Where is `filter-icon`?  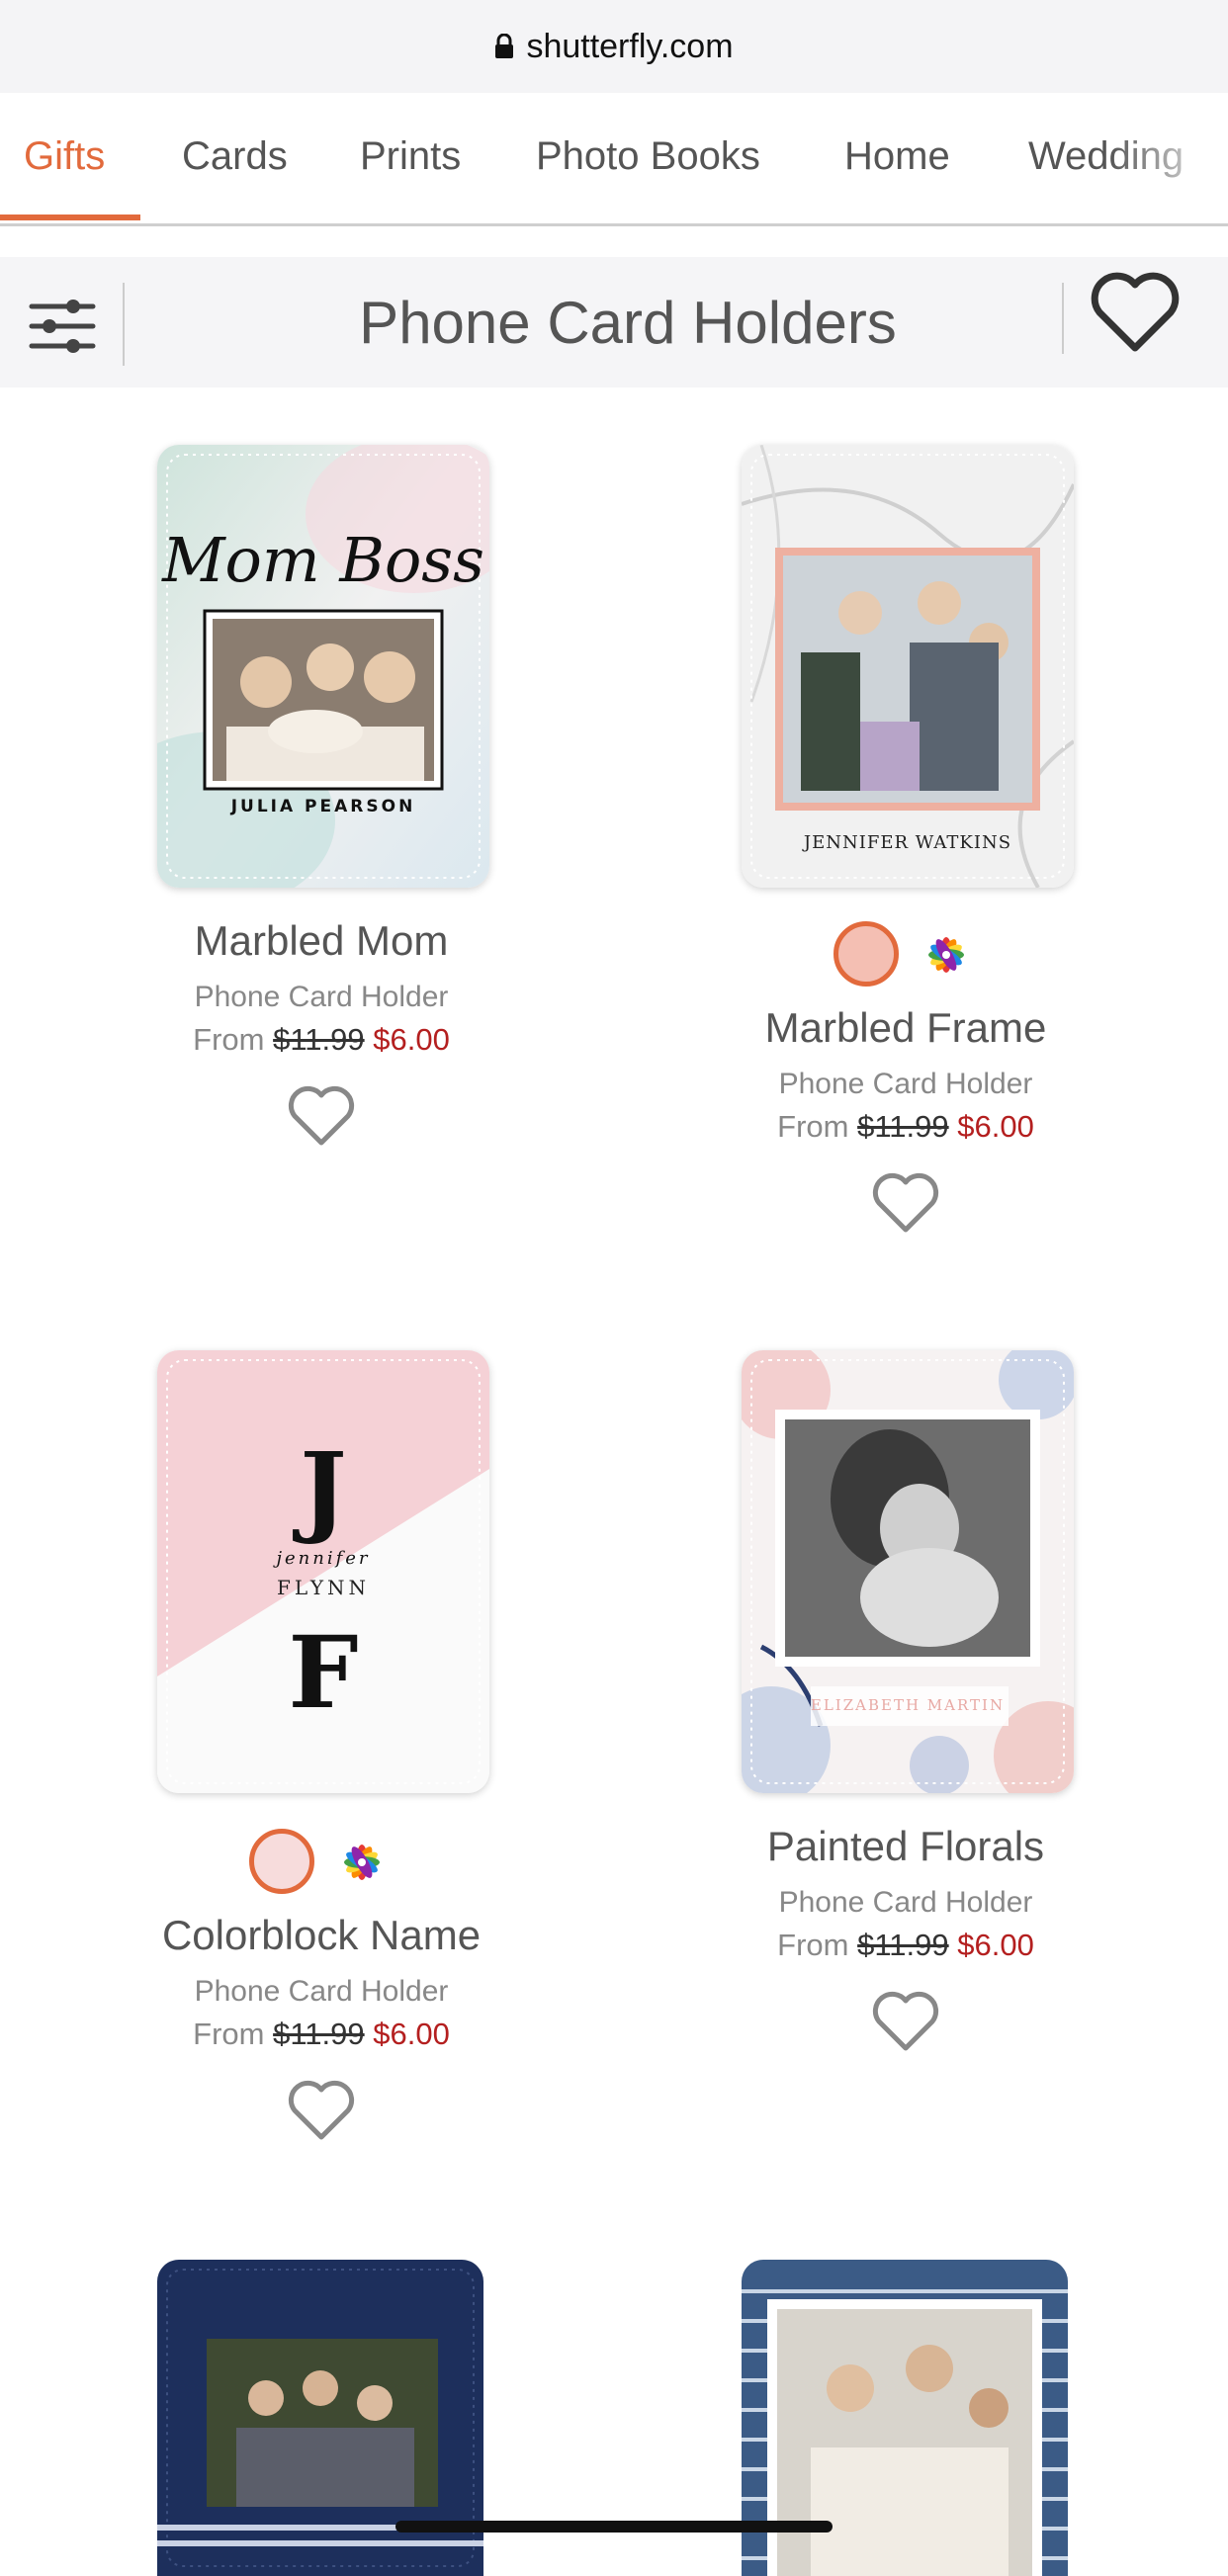
filter-icon is located at coordinates (62, 326).